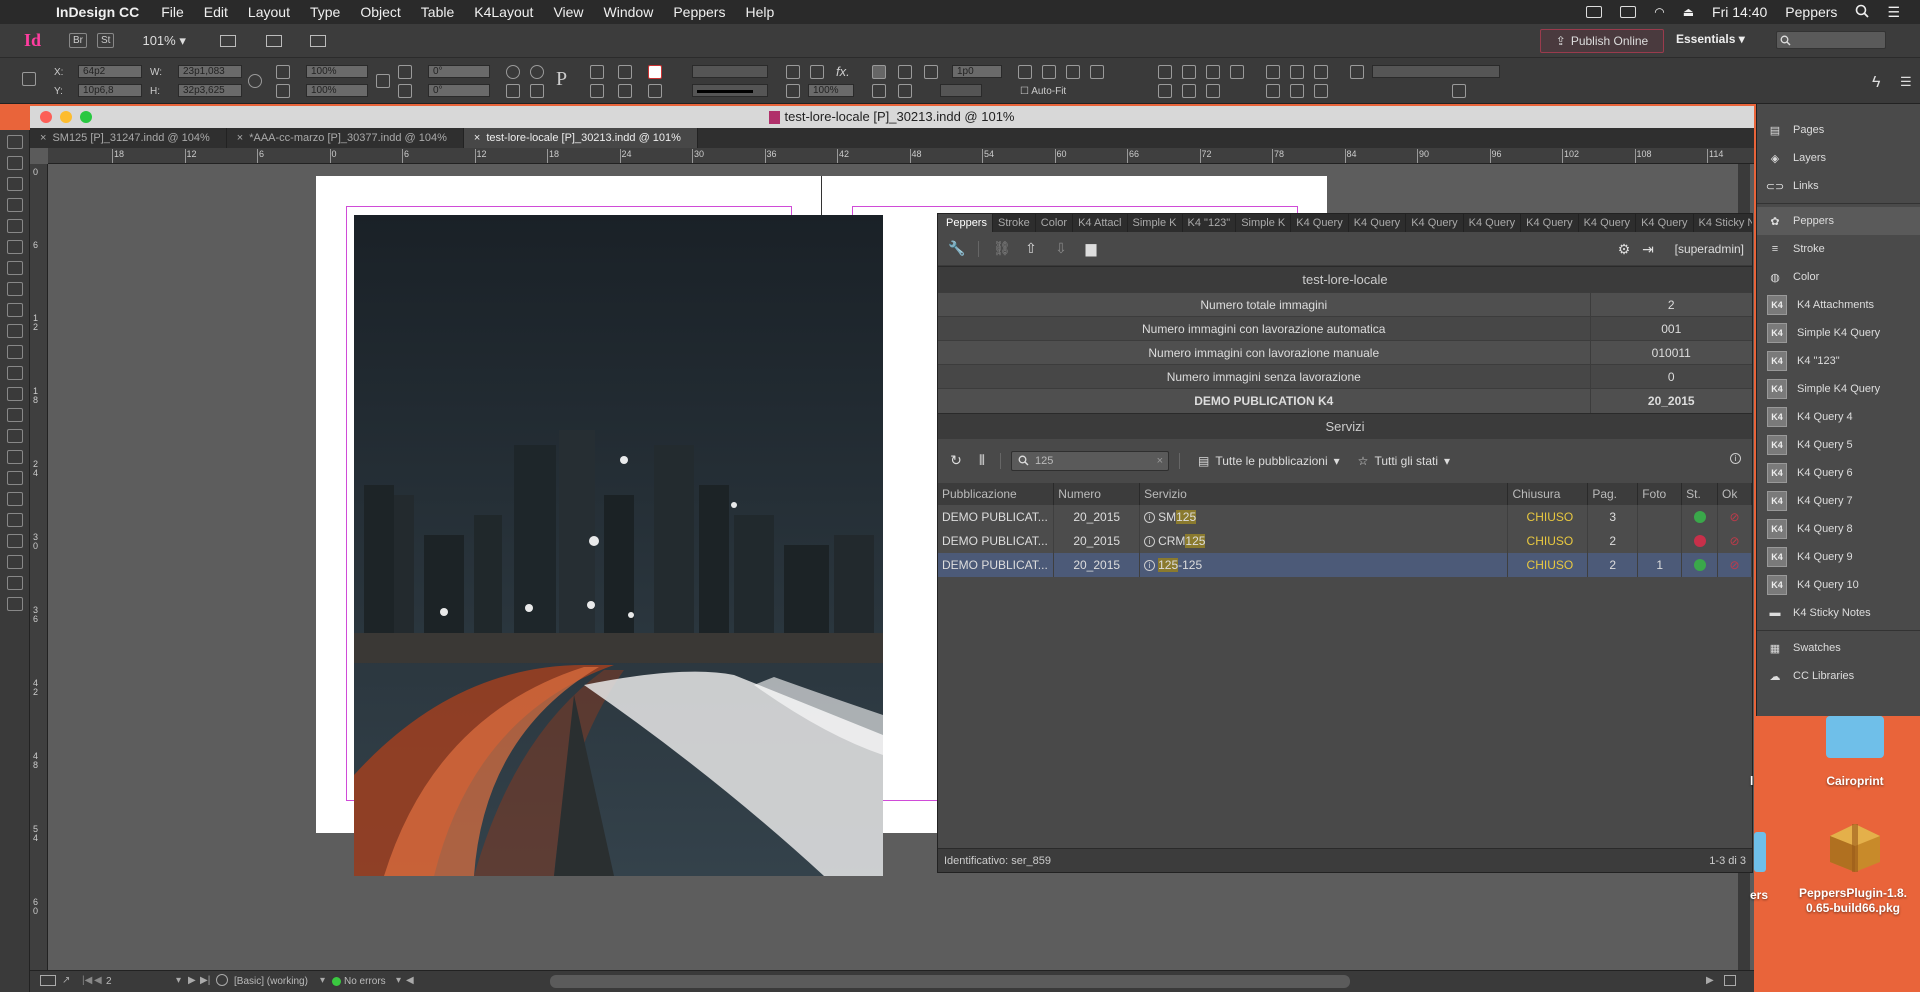 Image resolution: width=1920 pixels, height=992 pixels. What do you see at coordinates (1436, 71) in the screenshot?
I see `object-style-select` at bounding box center [1436, 71].